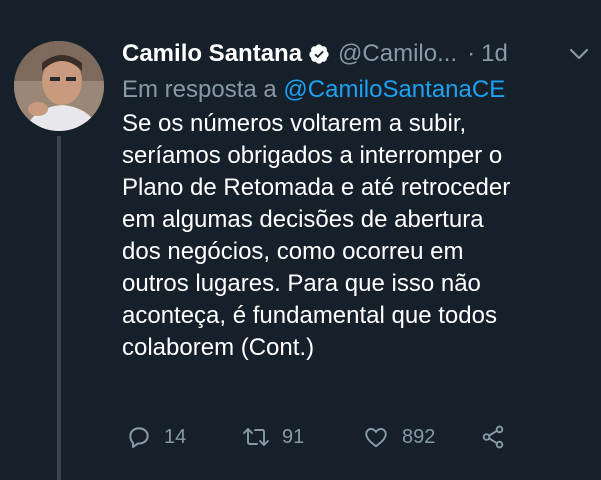 The width and height of the screenshot is (601, 480). Describe the element at coordinates (139, 437) in the screenshot. I see `reply-icon` at that location.